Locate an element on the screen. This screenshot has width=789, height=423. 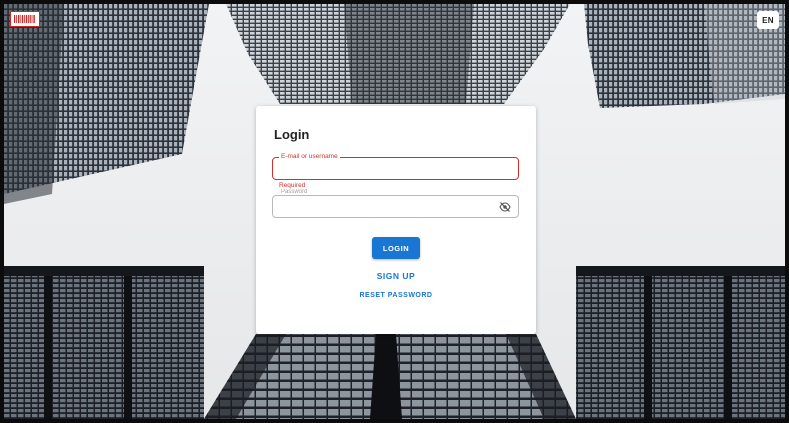
email-field: E-mail or username is located at coordinates (395, 166).